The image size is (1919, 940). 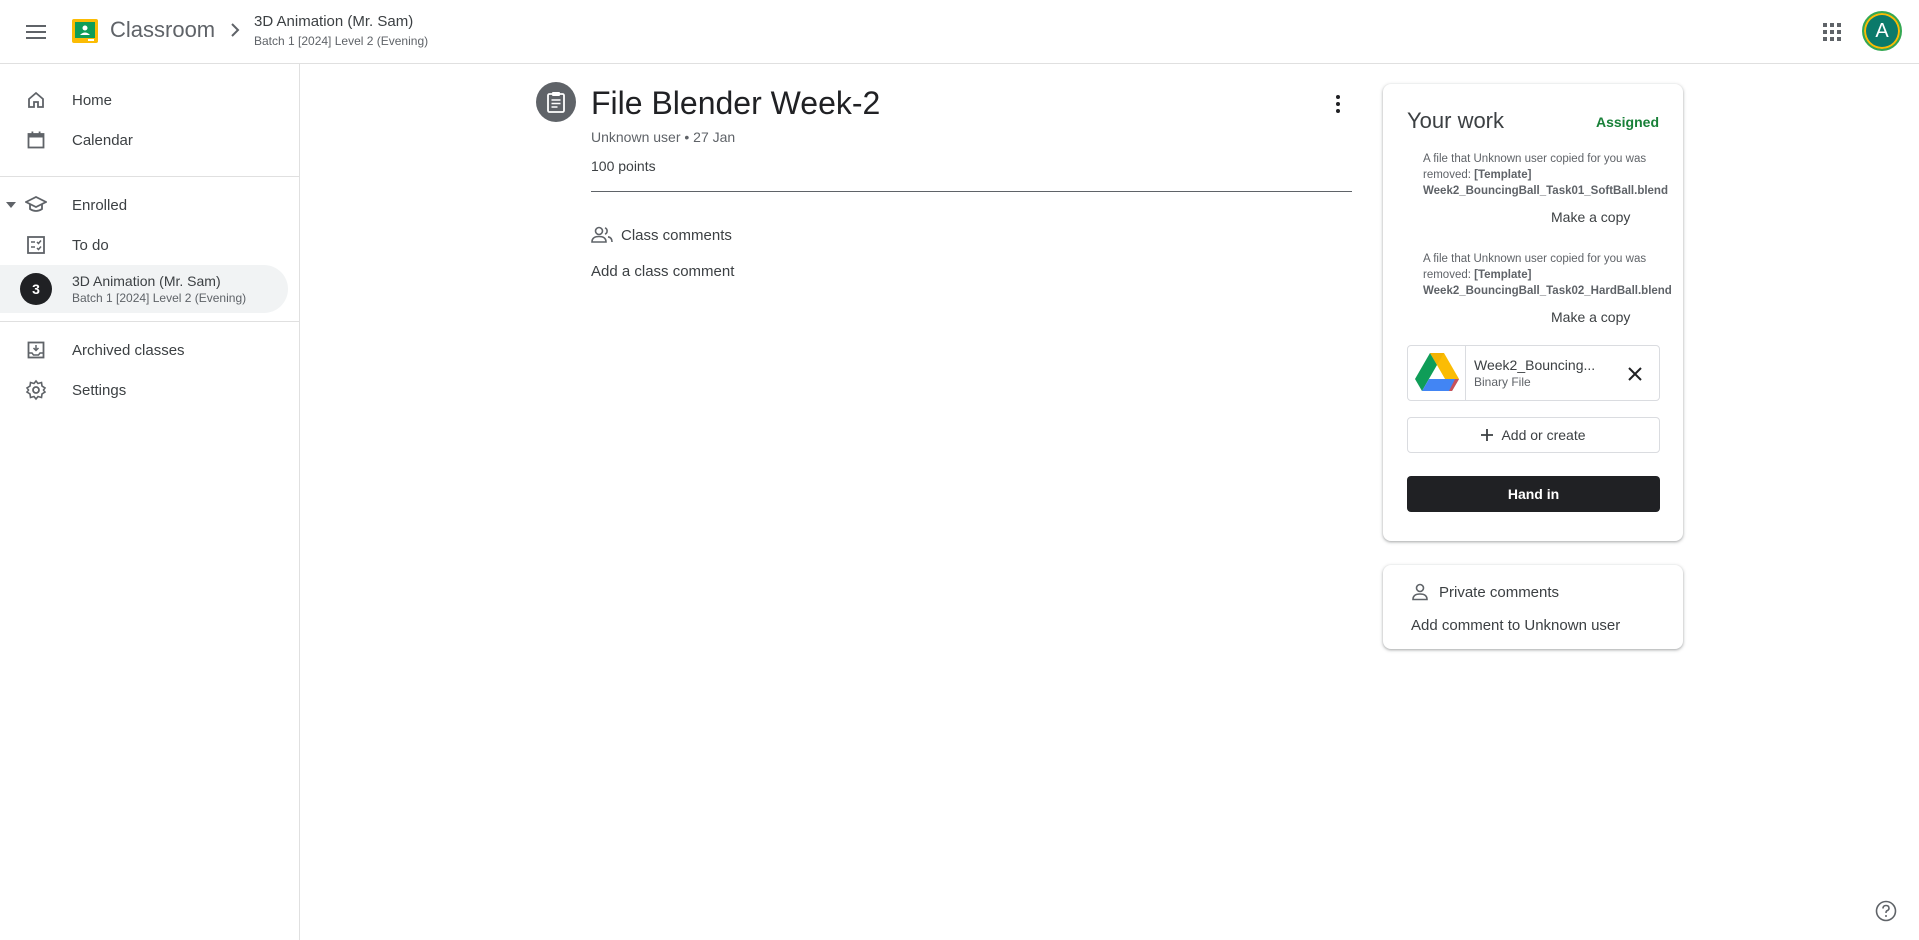 What do you see at coordinates (1502, 382) in the screenshot?
I see `attachment-type: Binary File` at bounding box center [1502, 382].